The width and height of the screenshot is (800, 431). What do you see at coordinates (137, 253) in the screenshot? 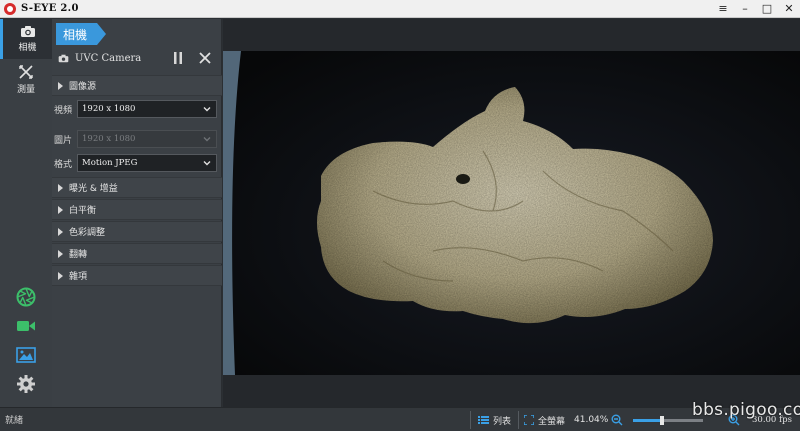
I see `section-flip: 翻轉` at bounding box center [137, 253].